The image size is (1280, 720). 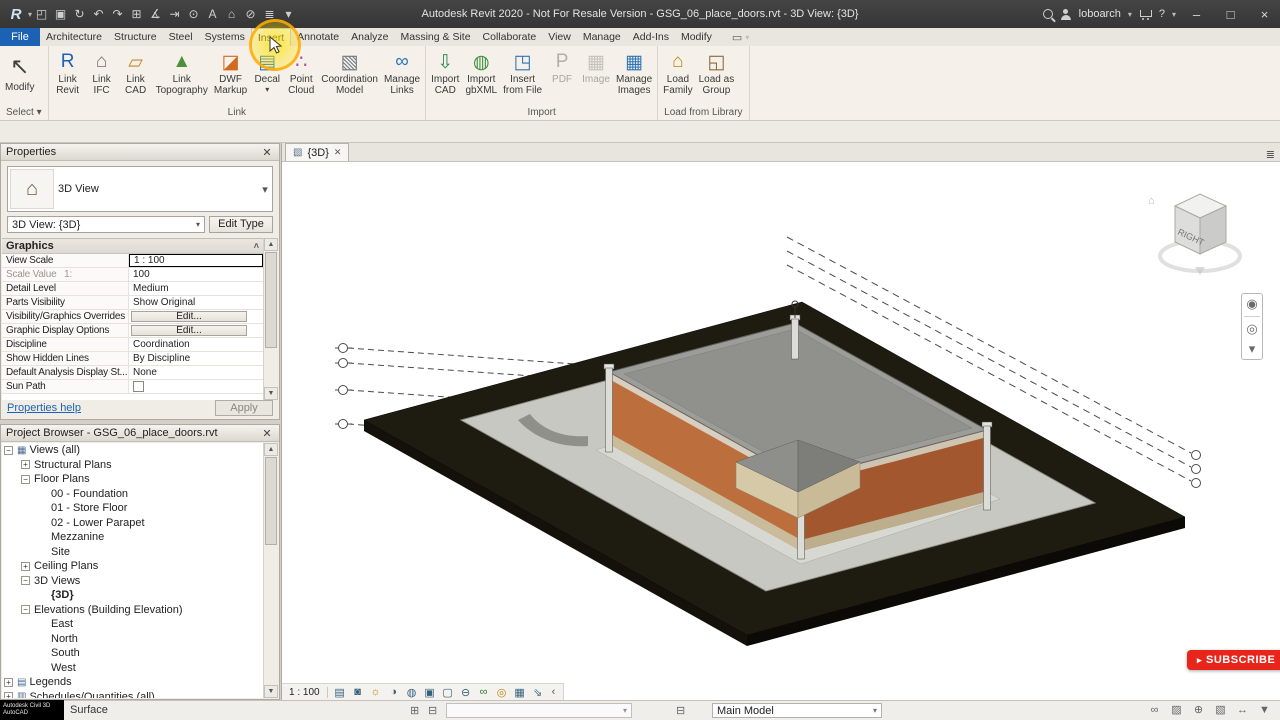 I want to click on ribbon-tab: View, so click(x=559, y=37).